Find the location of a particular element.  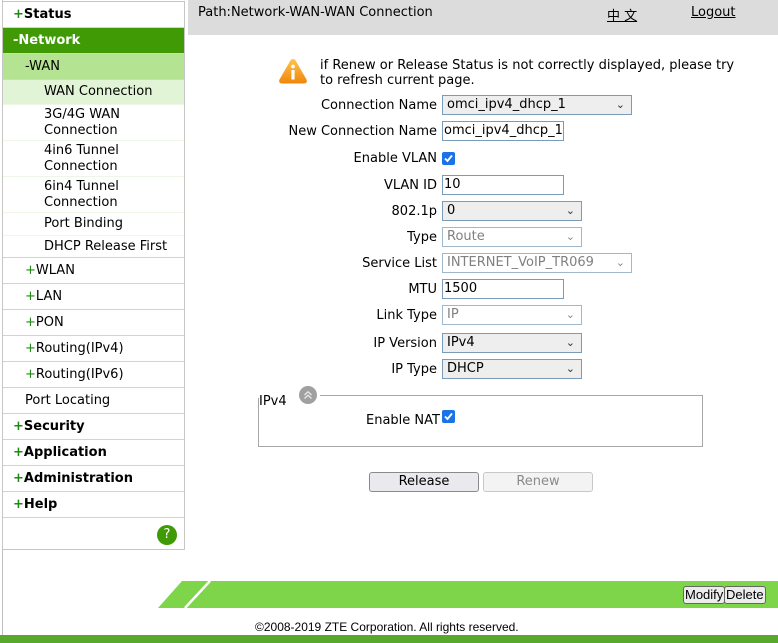

enable-nat-label: Enable NAT is located at coordinates (403, 420).